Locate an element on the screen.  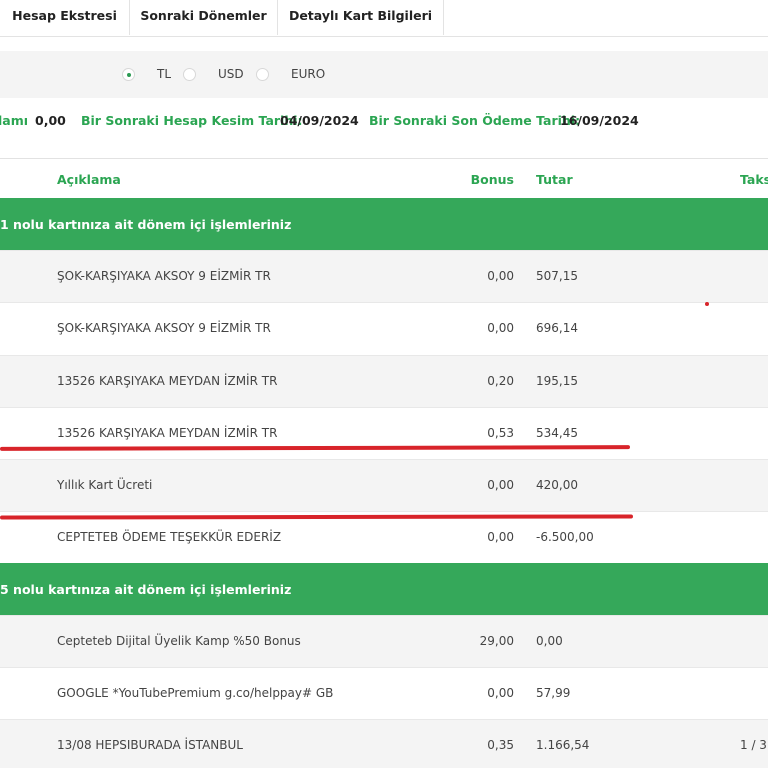
currency-radio-usd is located at coordinates (189, 74).